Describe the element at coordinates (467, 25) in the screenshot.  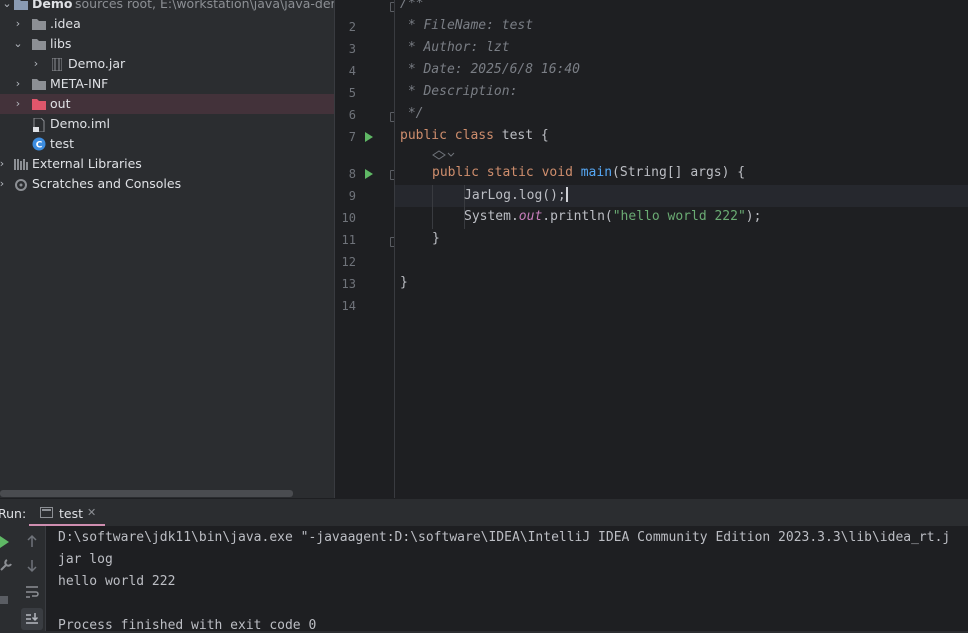
I see `comment-line: * FileName: test` at that location.